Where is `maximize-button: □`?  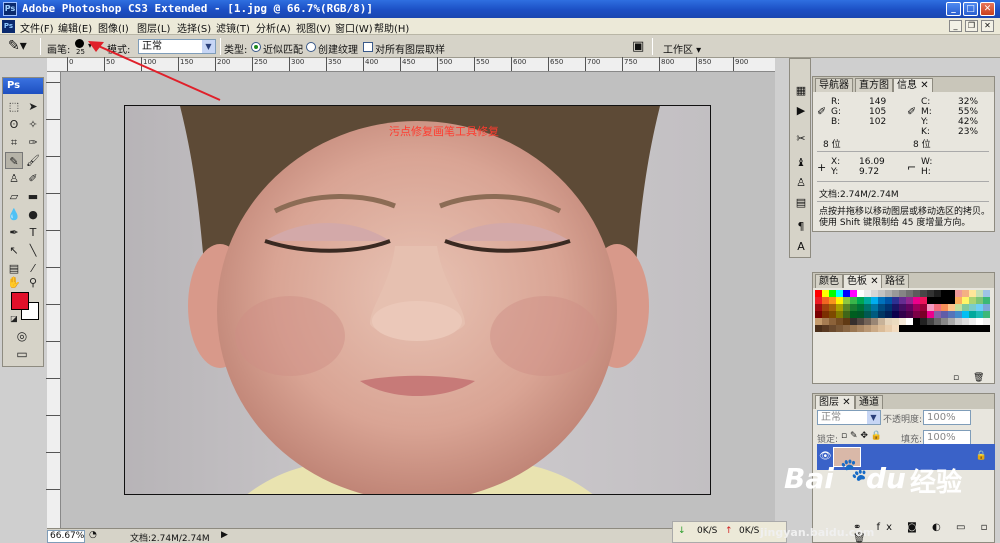 maximize-button: □ is located at coordinates (970, 9).